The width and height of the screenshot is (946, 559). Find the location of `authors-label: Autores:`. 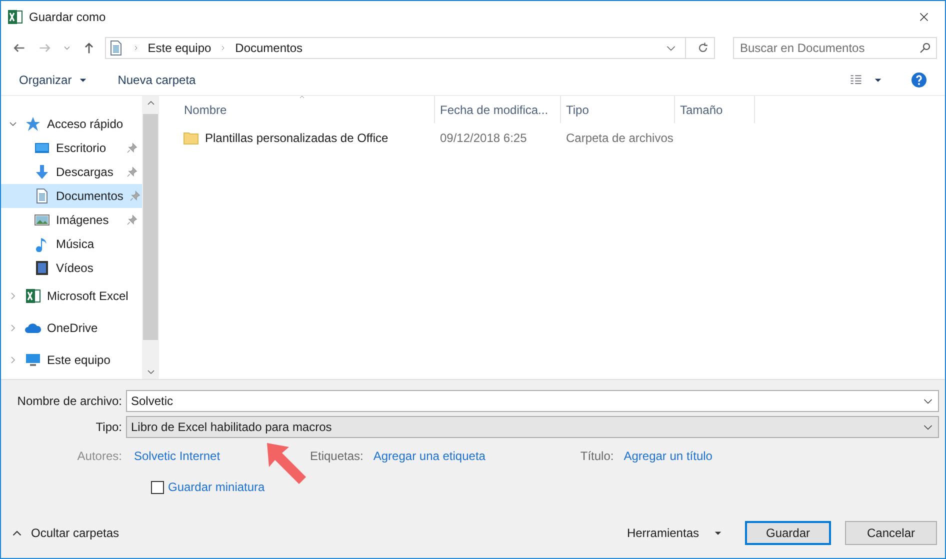

authors-label: Autores: is located at coordinates (99, 456).